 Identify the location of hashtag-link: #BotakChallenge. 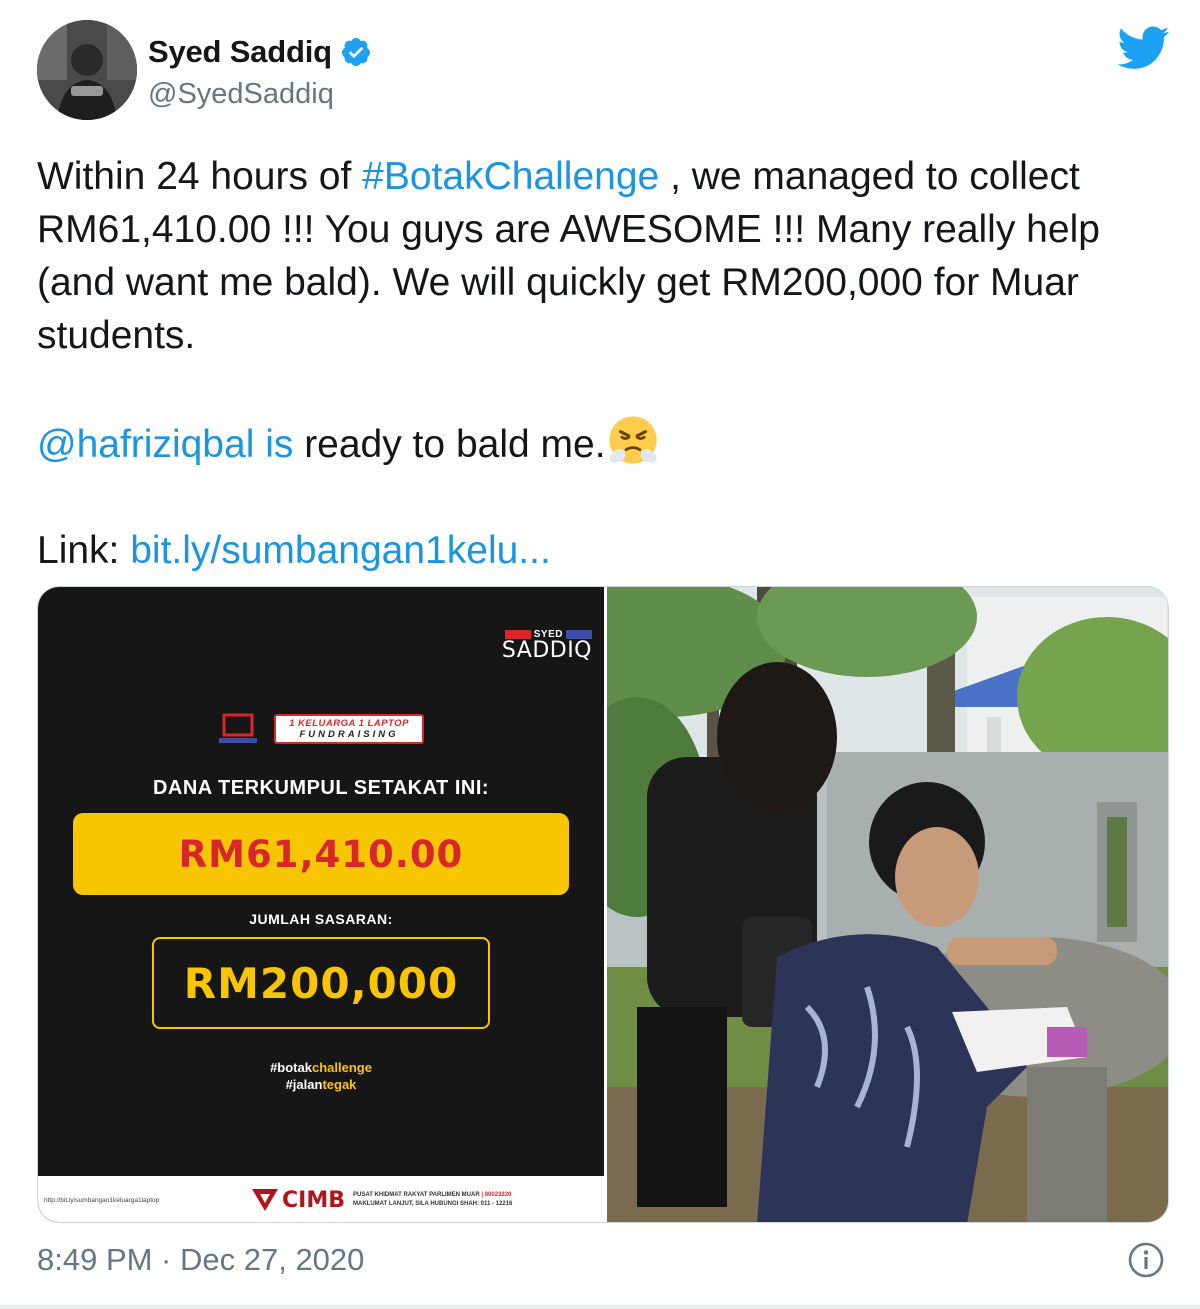
(510, 176).